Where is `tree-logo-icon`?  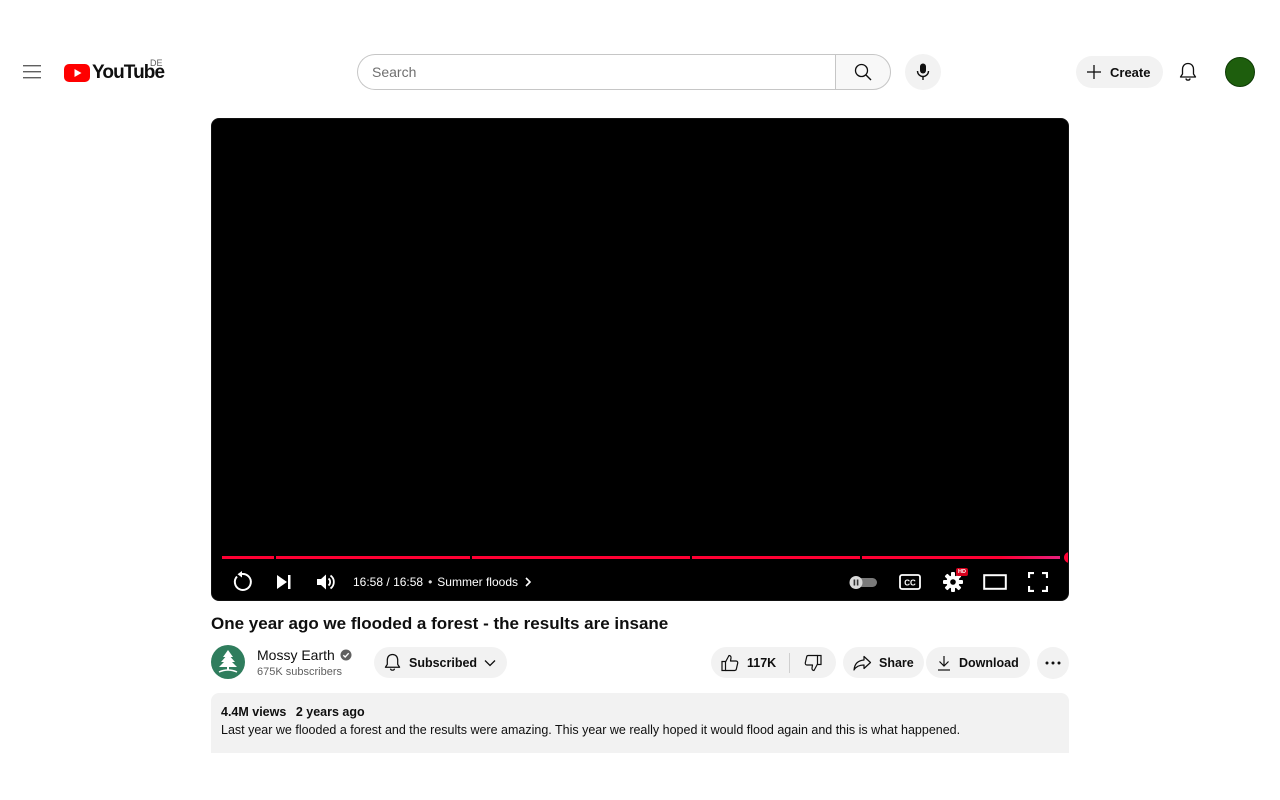
tree-logo-icon is located at coordinates (228, 661).